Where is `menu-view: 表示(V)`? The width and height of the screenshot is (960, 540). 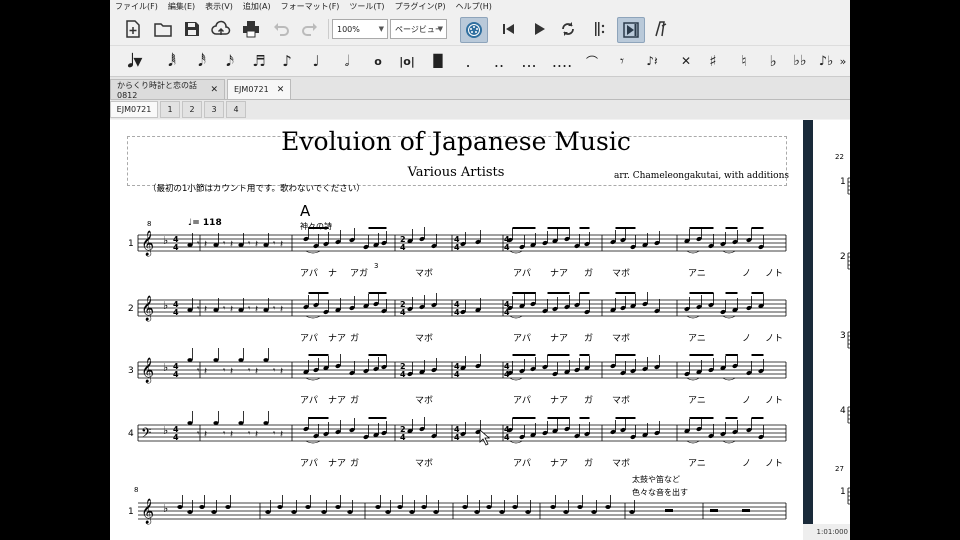
menu-view: 表示(V) is located at coordinates (219, 6).